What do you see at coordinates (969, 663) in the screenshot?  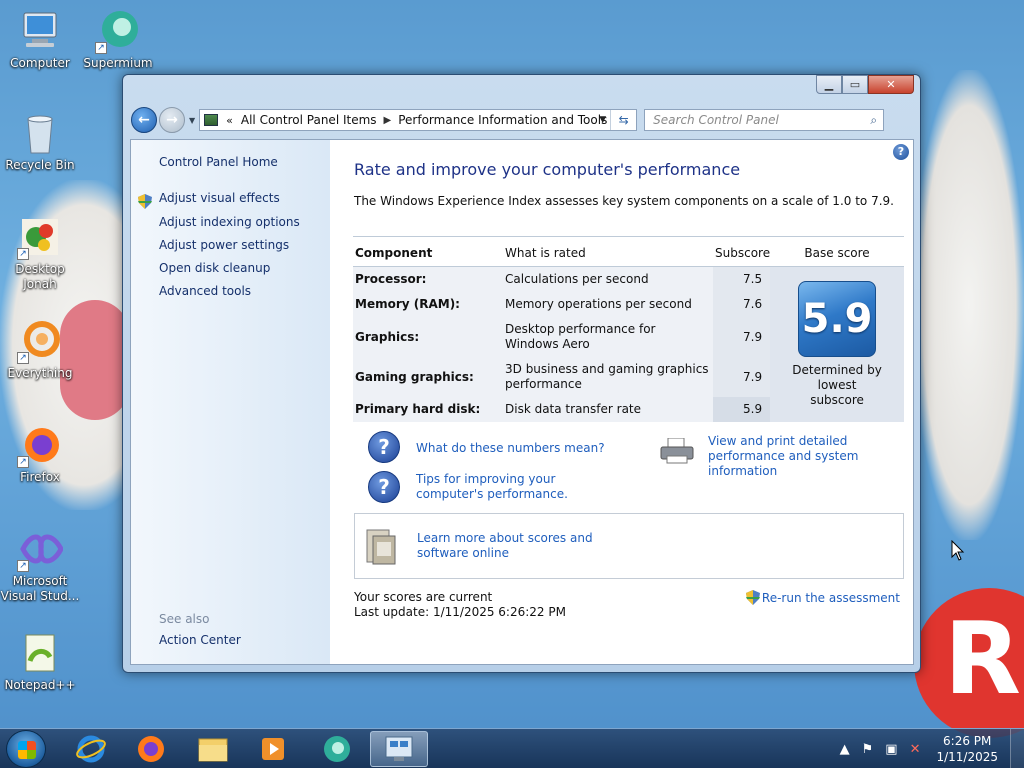 I see `wallpaper-logo: R` at bounding box center [969, 663].